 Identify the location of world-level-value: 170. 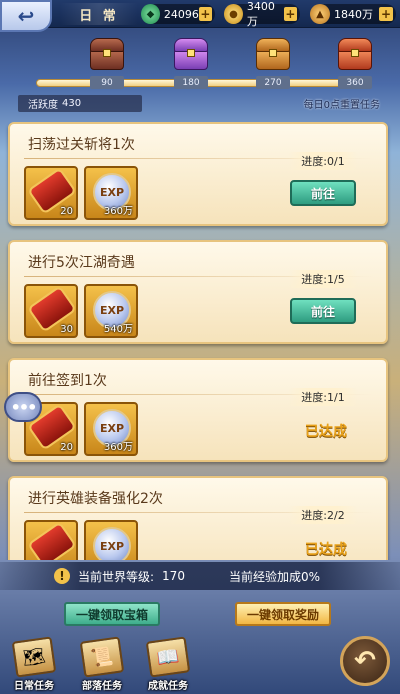
(173, 576).